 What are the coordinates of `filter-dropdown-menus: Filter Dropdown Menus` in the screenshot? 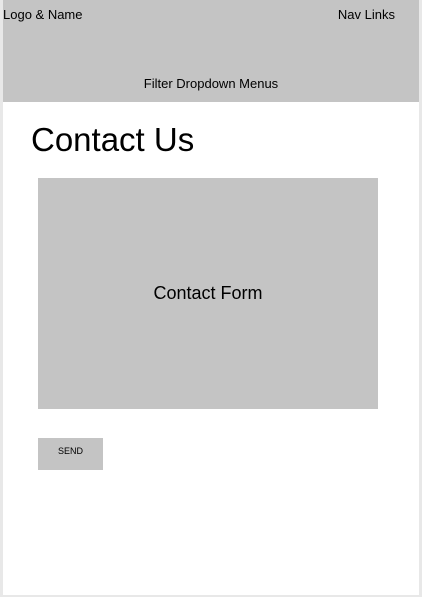 It's located at (211, 83).